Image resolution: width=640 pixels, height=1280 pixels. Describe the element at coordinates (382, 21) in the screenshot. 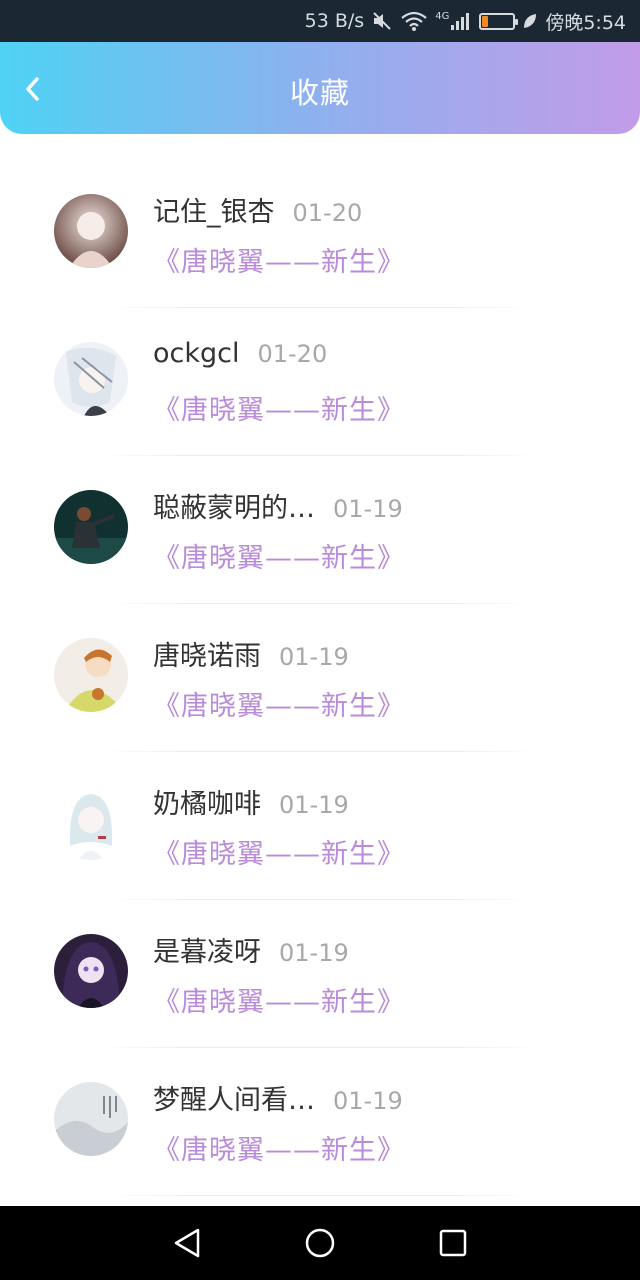

I see `mute-icon` at that location.